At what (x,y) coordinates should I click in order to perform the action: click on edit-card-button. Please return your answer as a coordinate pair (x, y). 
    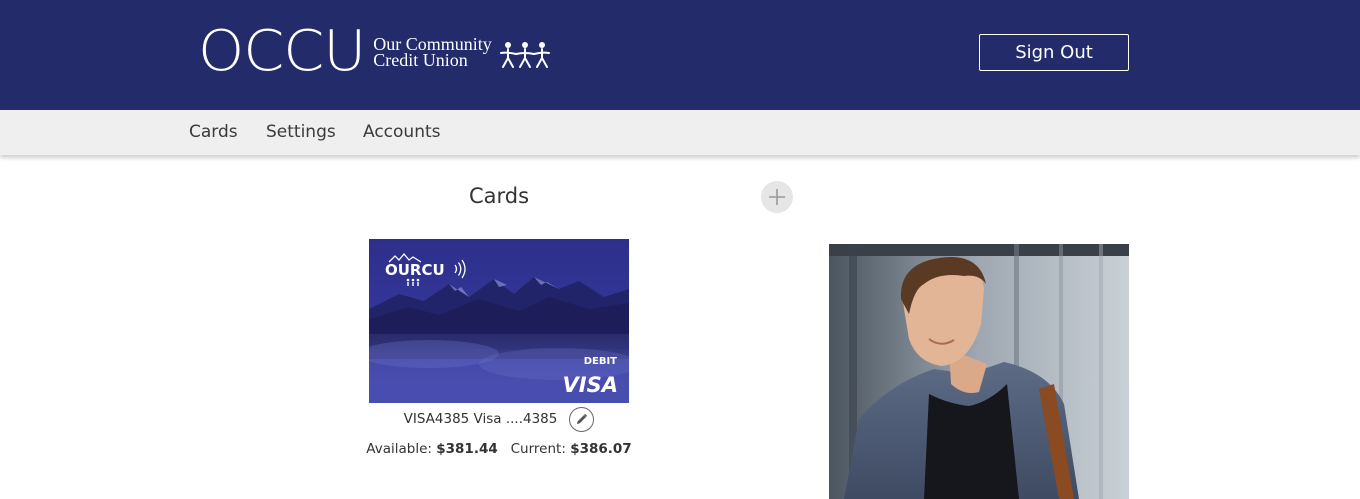
    Looking at the image, I should click on (582, 419).